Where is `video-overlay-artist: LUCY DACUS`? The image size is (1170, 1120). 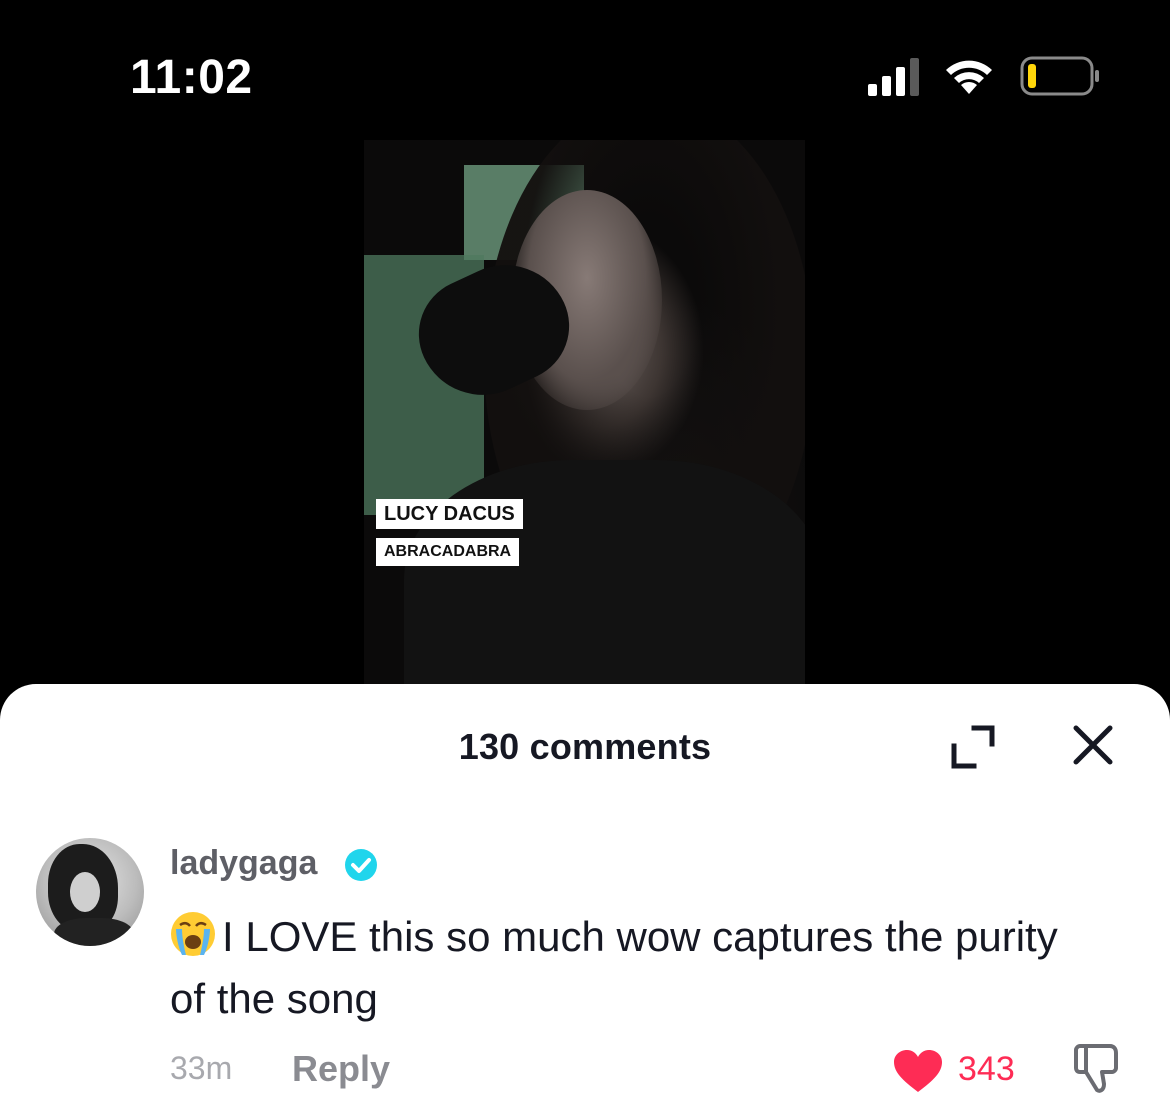 video-overlay-artist: LUCY DACUS is located at coordinates (449, 514).